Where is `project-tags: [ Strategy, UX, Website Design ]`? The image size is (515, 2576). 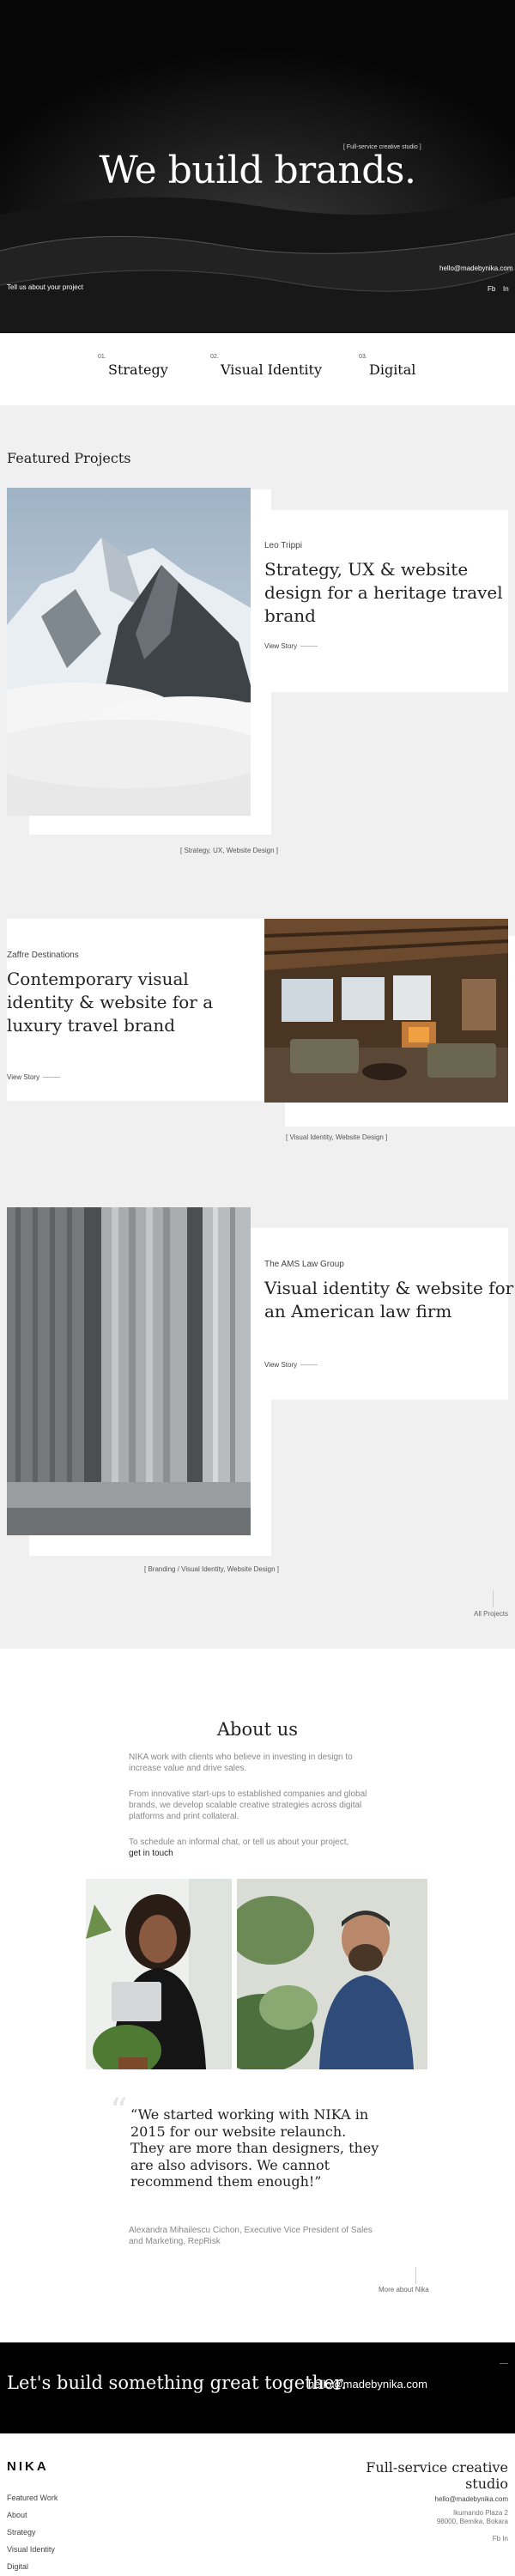
project-tags: [ Strategy, UX, Website Design ] is located at coordinates (229, 850).